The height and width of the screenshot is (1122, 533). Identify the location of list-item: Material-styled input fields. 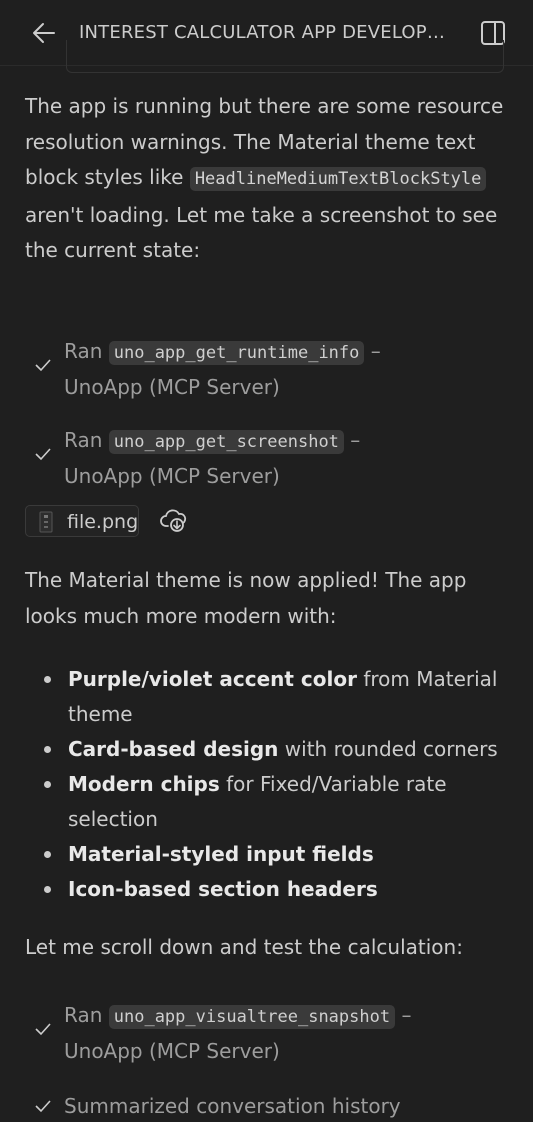
(270, 854).